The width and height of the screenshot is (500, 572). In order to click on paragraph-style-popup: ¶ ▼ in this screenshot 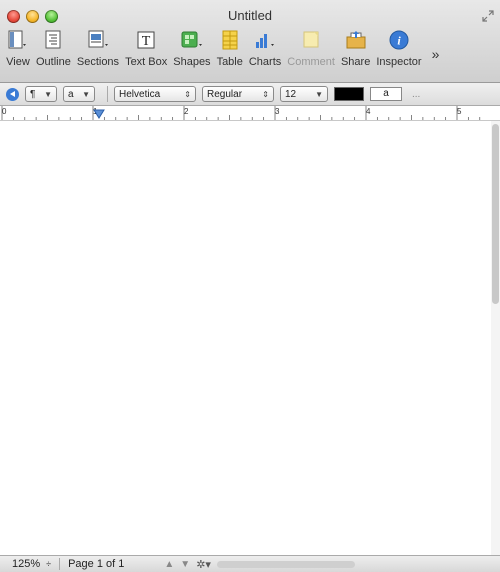, I will do `click(41, 94)`.